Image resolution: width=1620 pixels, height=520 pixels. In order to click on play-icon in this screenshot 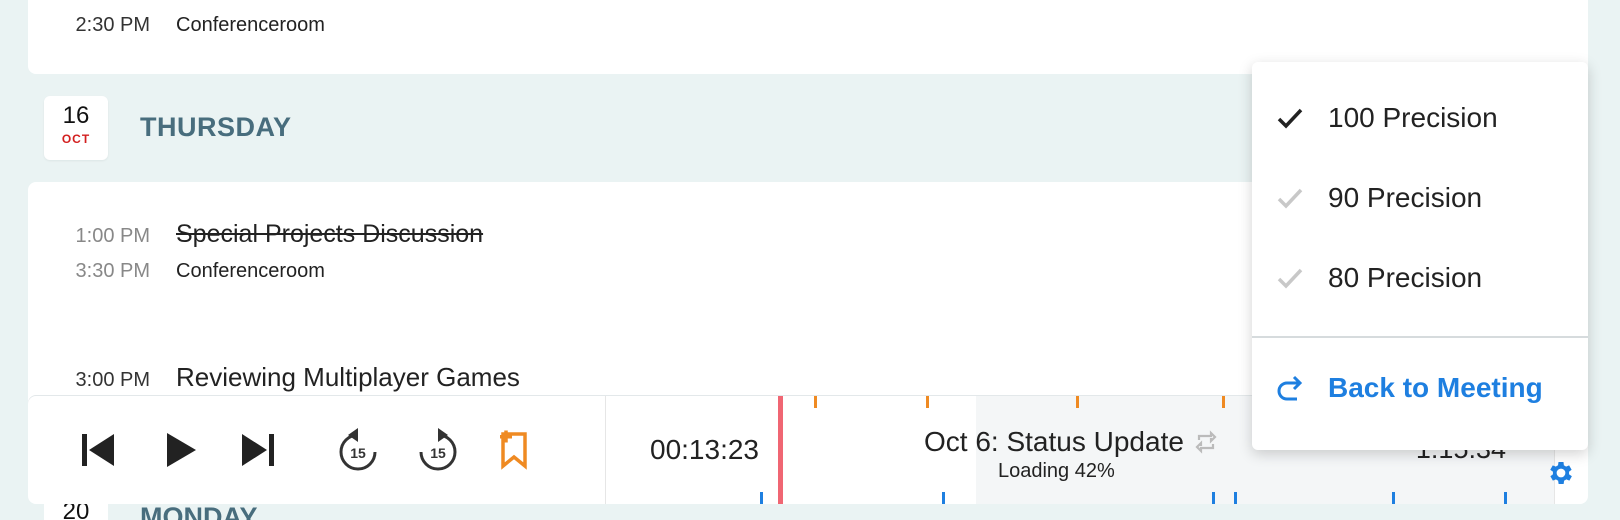, I will do `click(181, 450)`.